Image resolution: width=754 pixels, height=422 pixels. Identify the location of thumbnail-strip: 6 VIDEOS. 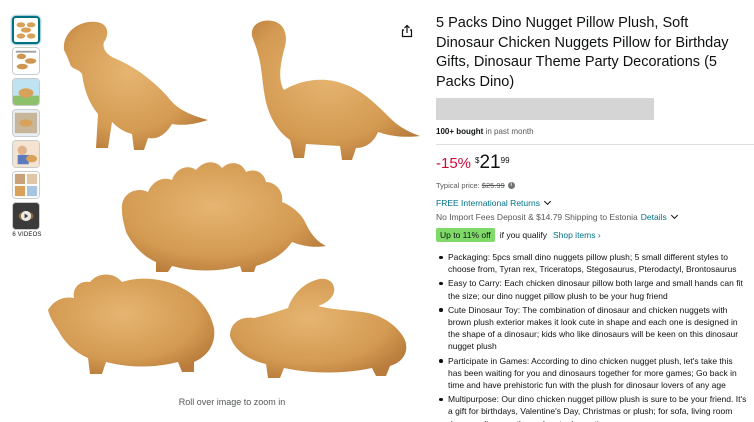
(27, 127).